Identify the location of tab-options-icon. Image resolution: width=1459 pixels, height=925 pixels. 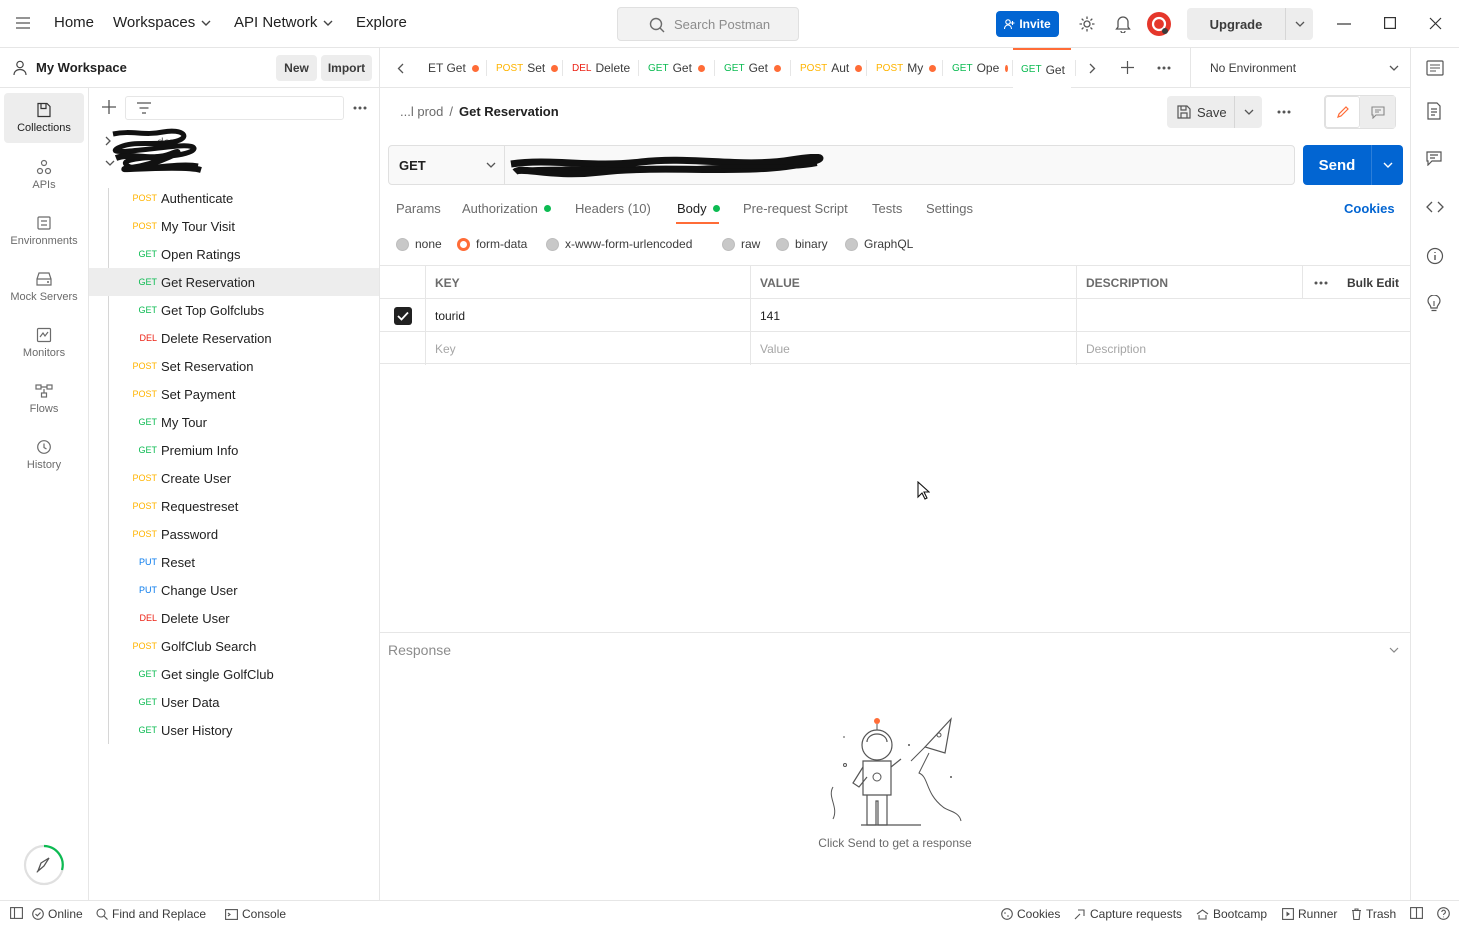
(1164, 68).